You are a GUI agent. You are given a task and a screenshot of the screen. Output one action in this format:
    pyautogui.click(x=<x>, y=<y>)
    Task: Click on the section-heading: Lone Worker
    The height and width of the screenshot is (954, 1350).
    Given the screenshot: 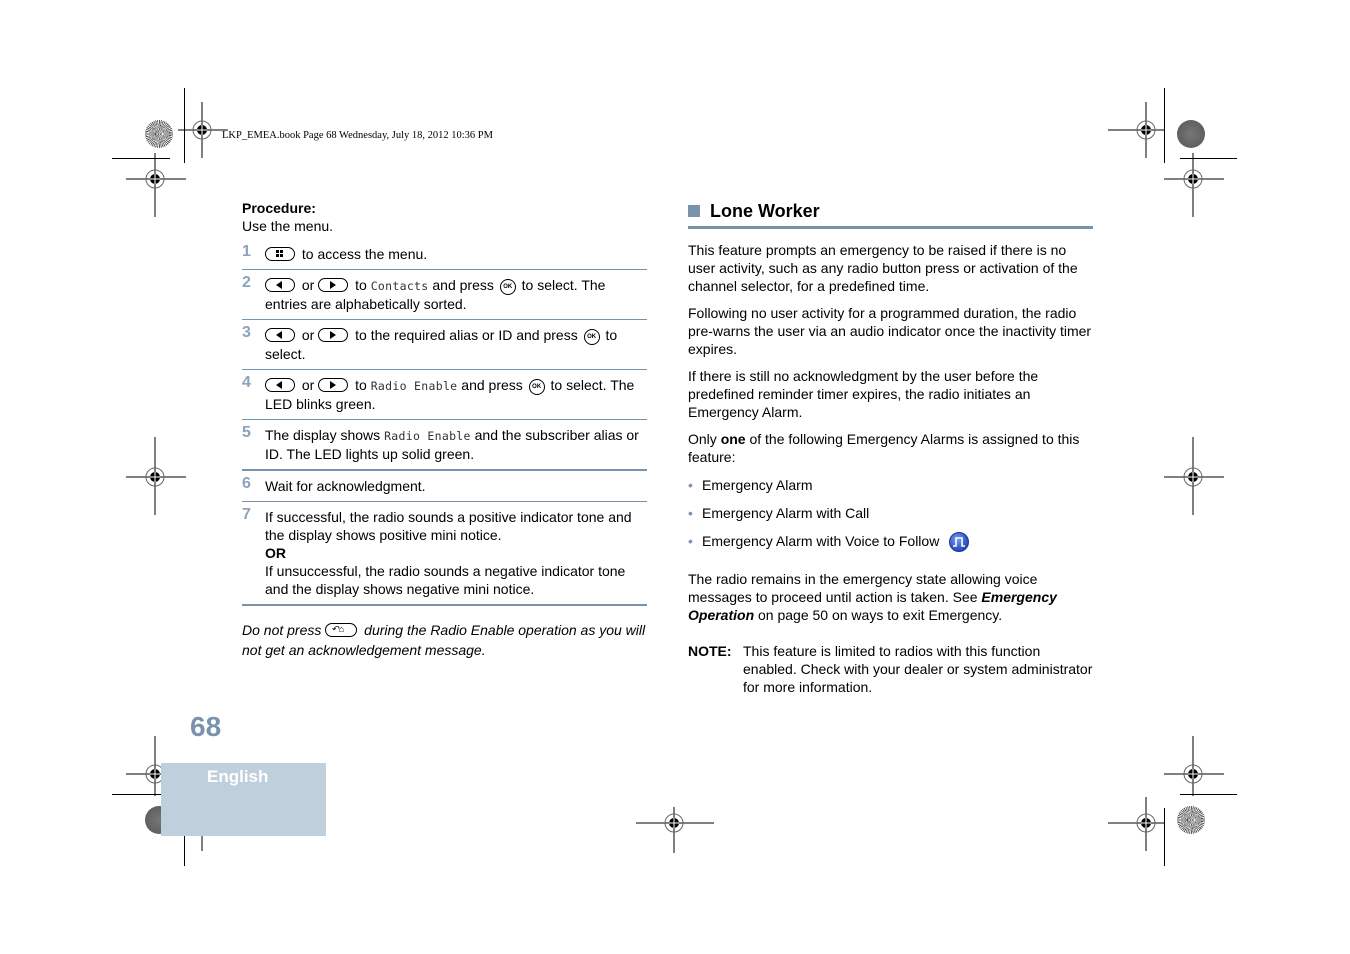 What is the action you would take?
    pyautogui.click(x=890, y=214)
    